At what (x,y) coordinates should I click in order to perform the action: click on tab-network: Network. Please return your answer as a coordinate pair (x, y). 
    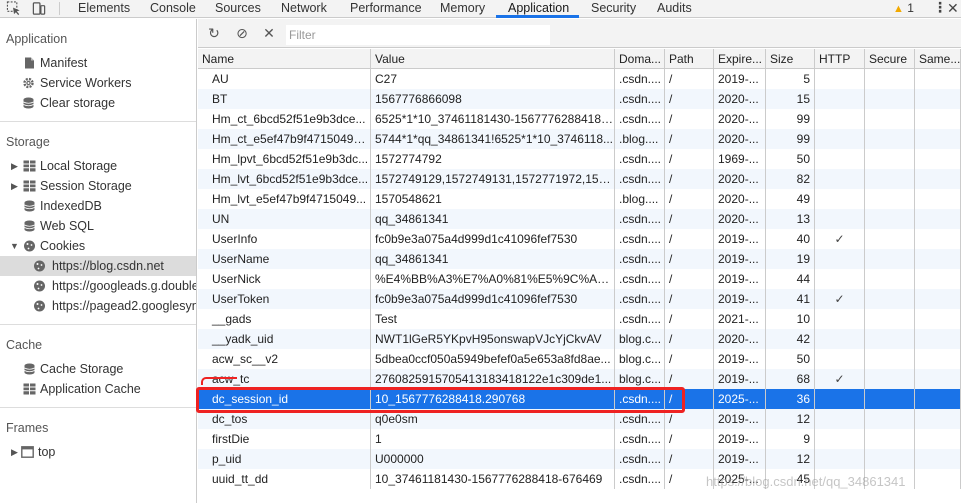
    Looking at the image, I should click on (304, 9).